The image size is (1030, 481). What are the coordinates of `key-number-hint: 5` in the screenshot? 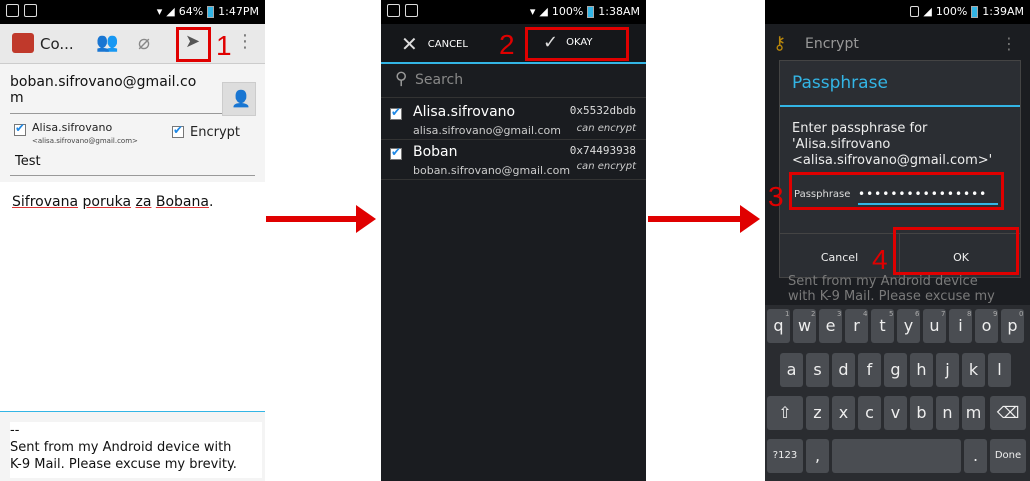 It's located at (891, 314).